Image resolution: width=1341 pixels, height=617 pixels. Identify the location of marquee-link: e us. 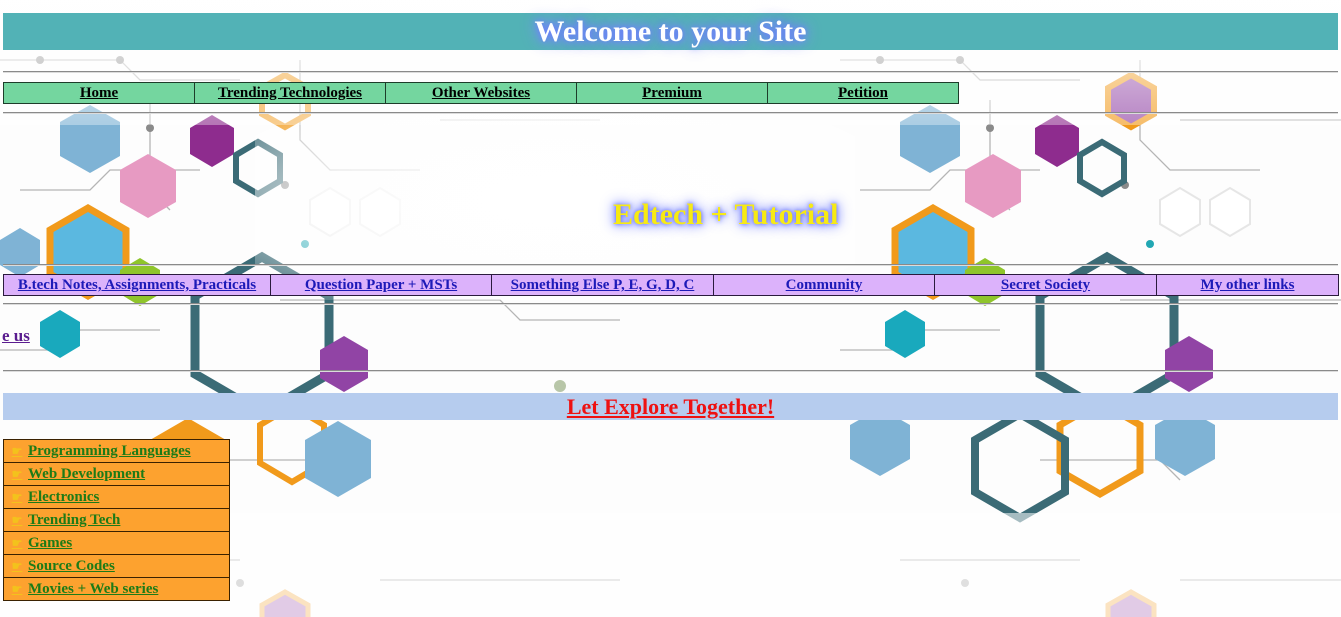
(16, 336).